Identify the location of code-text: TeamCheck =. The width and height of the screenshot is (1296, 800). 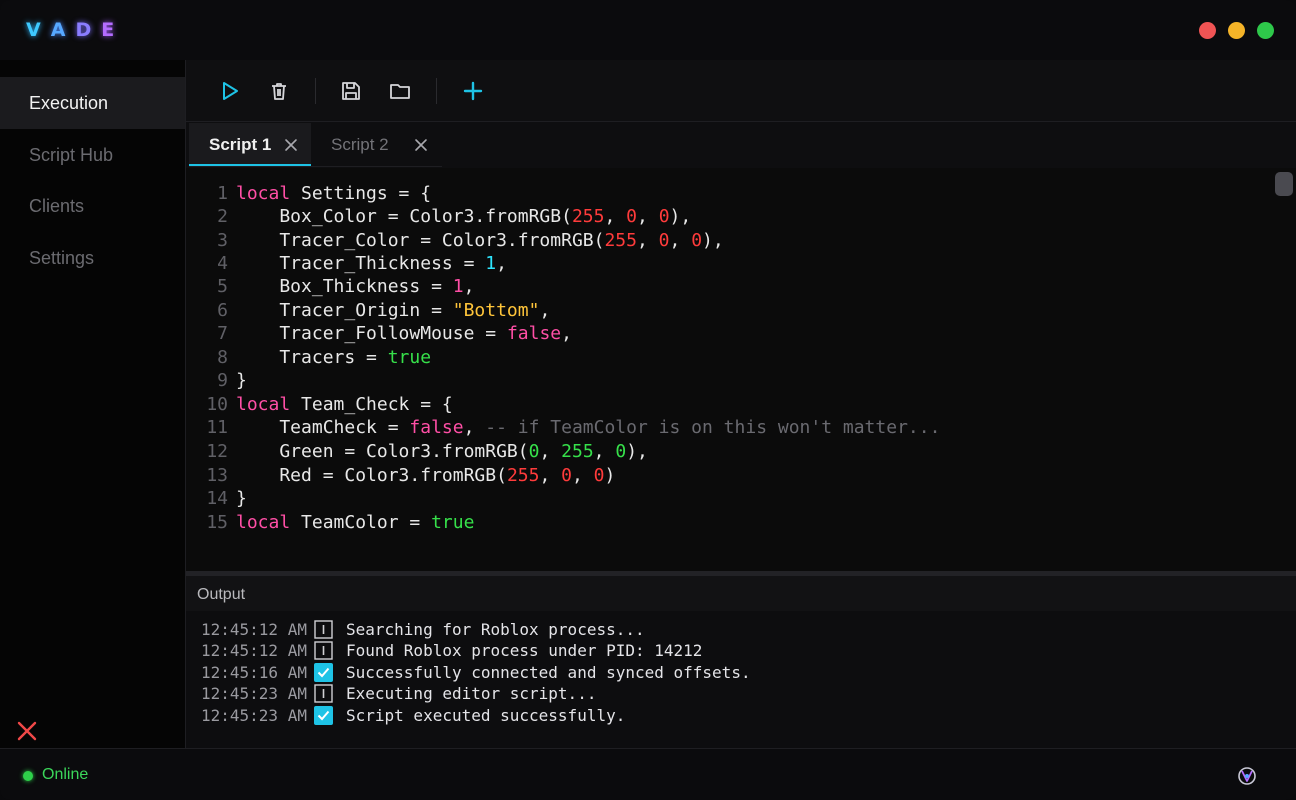
(323, 427).